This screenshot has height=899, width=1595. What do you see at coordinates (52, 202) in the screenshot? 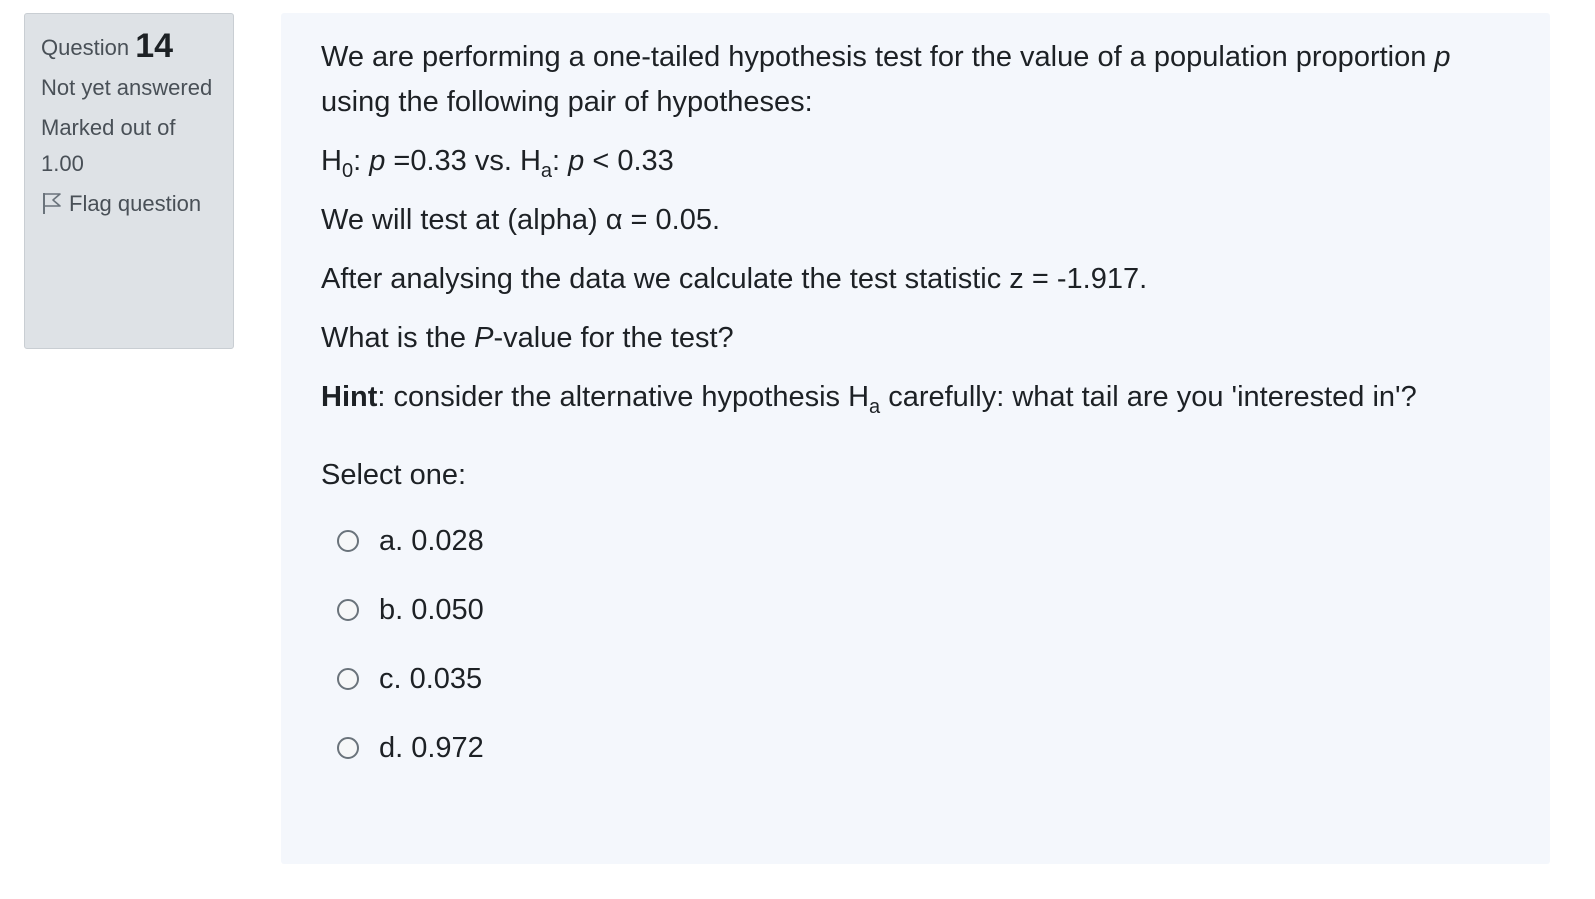
I see `flag-icon` at bounding box center [52, 202].